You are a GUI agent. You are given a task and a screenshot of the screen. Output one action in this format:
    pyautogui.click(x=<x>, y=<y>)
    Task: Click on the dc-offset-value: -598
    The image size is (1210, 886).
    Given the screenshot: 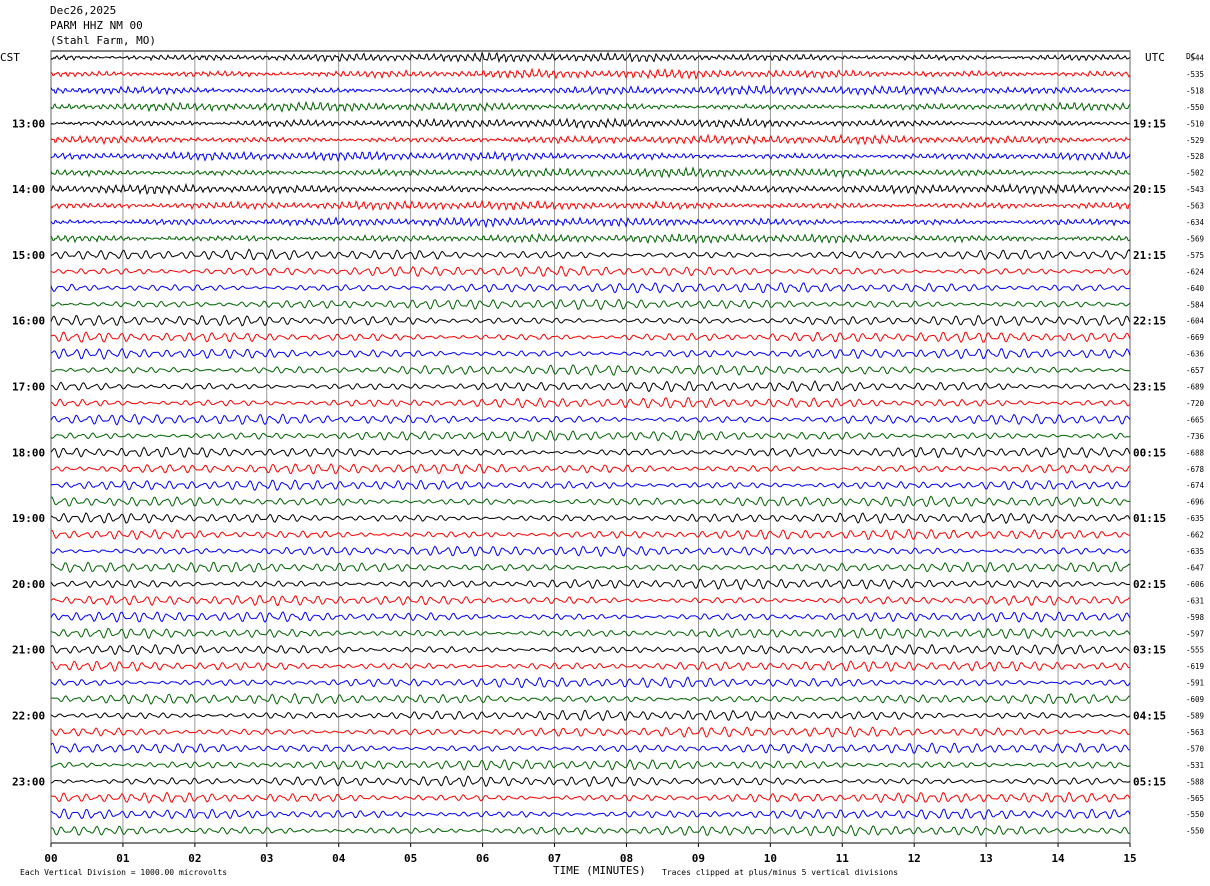 What is the action you would take?
    pyautogui.click(x=1195, y=617)
    